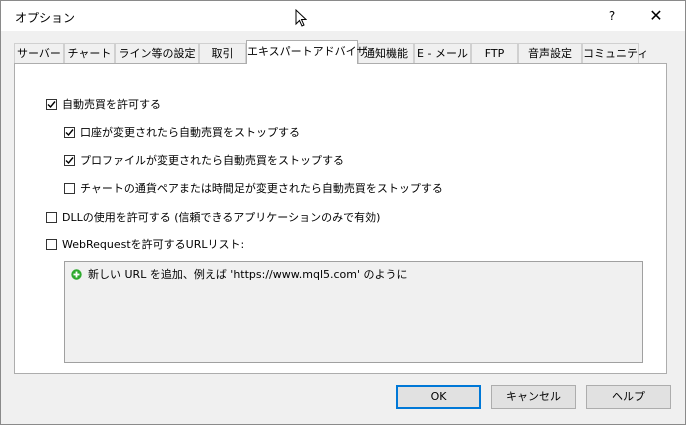 The height and width of the screenshot is (425, 686). I want to click on allow-webrequest-option: WebRequestを許可するURLリスト:, so click(145, 244).